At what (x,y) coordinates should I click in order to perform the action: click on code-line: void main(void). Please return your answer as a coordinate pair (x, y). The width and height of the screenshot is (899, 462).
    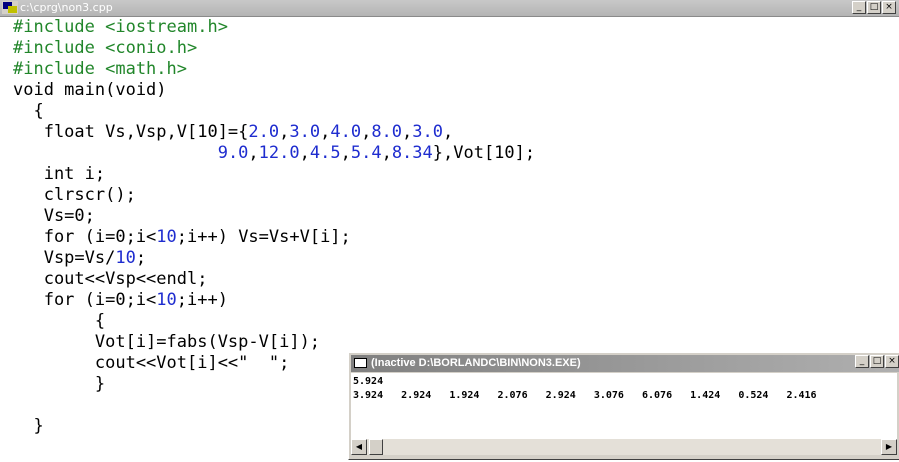
    Looking at the image, I should click on (274, 90).